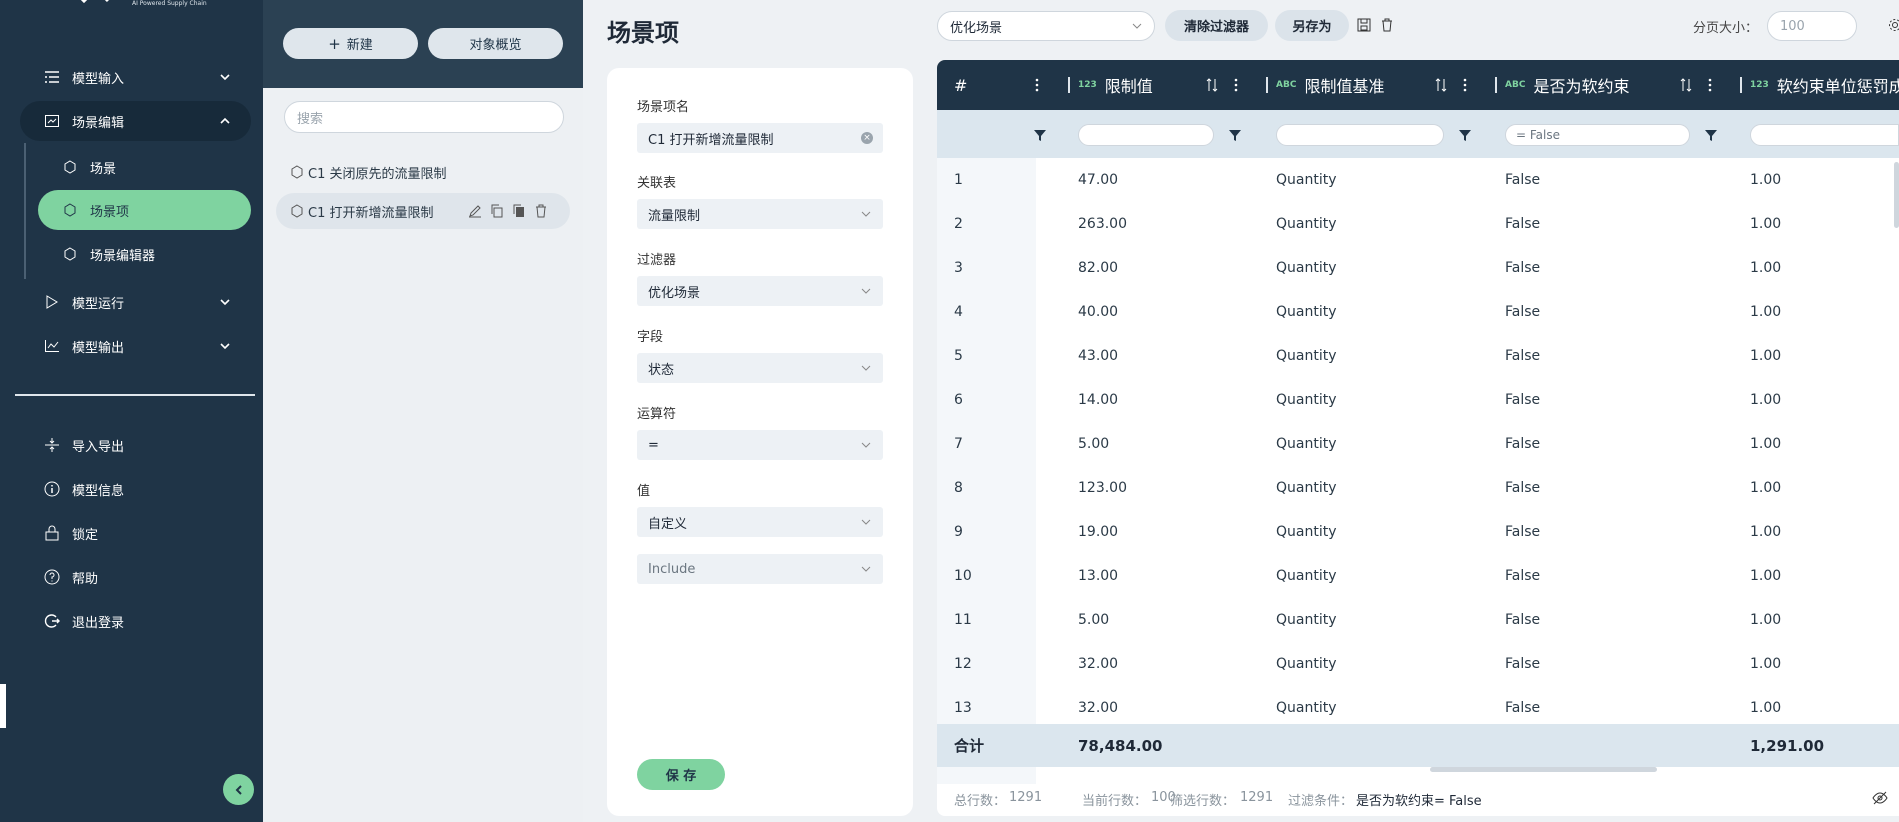 The image size is (1899, 822). What do you see at coordinates (1418, 268) in the screenshot?
I see `table-row: 3 82.00 Quantity False 1.00` at bounding box center [1418, 268].